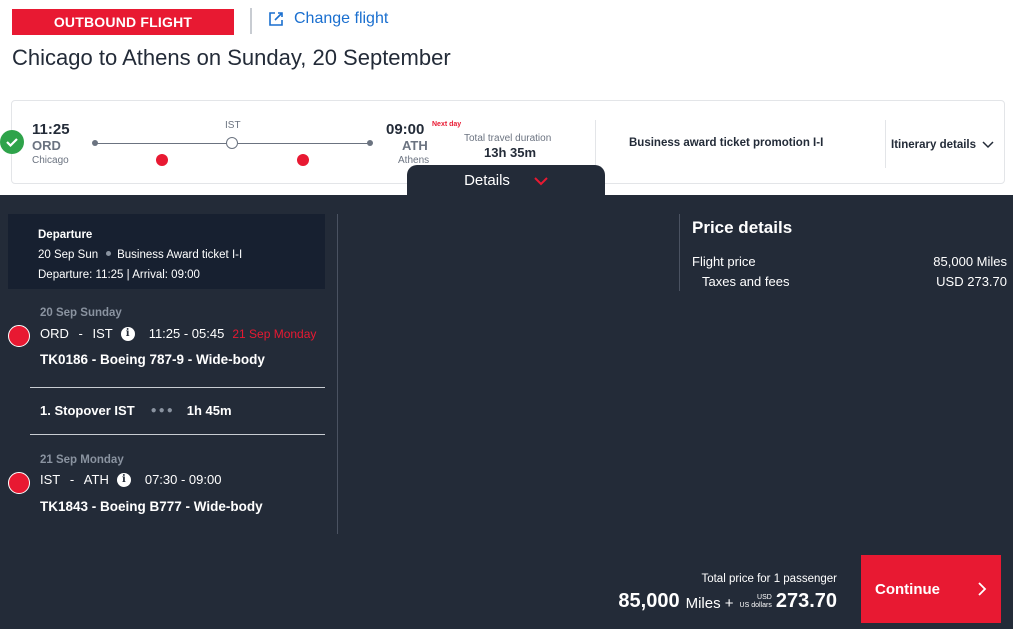  What do you see at coordinates (907, 589) in the screenshot?
I see `continue-label: Continue` at bounding box center [907, 589].